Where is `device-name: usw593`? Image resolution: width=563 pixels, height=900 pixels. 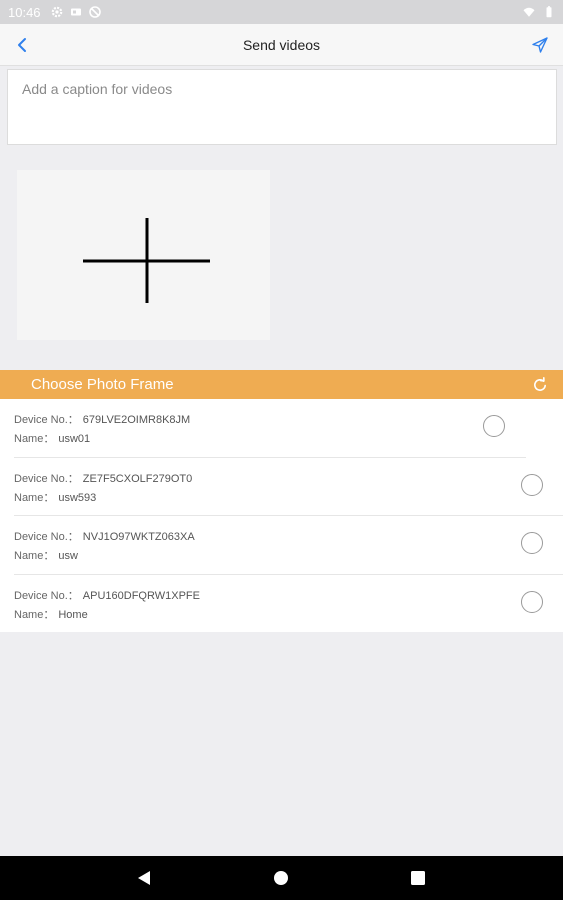 device-name: usw593 is located at coordinates (77, 497).